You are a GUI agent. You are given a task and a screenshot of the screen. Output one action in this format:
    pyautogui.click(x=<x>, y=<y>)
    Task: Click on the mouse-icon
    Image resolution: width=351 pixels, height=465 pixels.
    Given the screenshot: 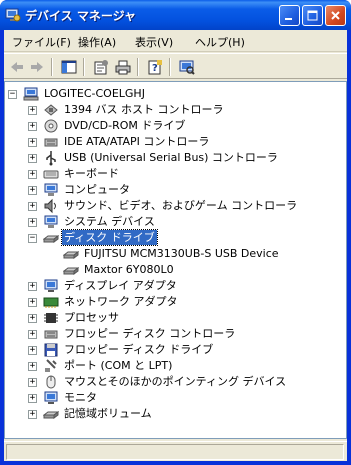 What is the action you would take?
    pyautogui.click(x=51, y=382)
    